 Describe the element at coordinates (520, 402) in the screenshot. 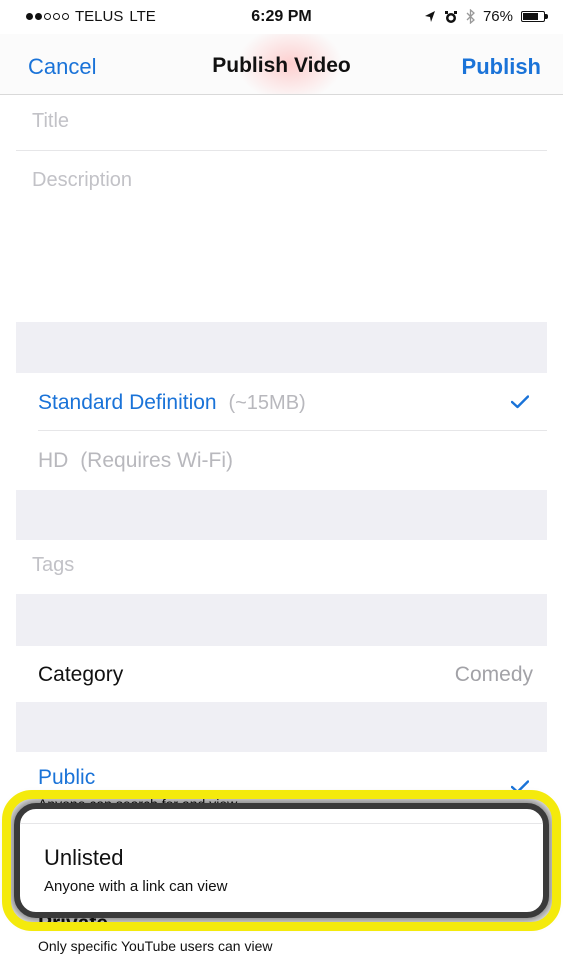

I see `checkmark-icon` at that location.